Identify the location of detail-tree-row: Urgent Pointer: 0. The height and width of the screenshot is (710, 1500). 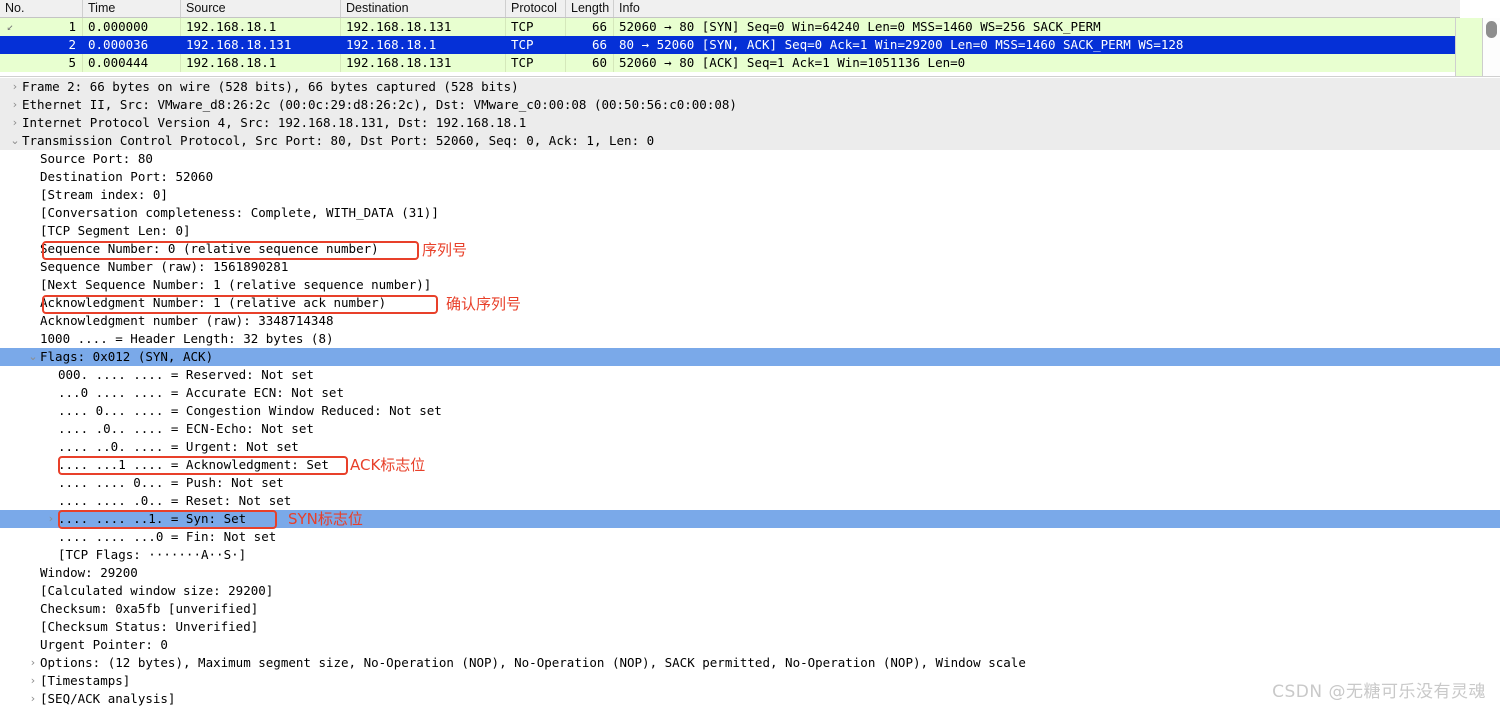
(750, 645).